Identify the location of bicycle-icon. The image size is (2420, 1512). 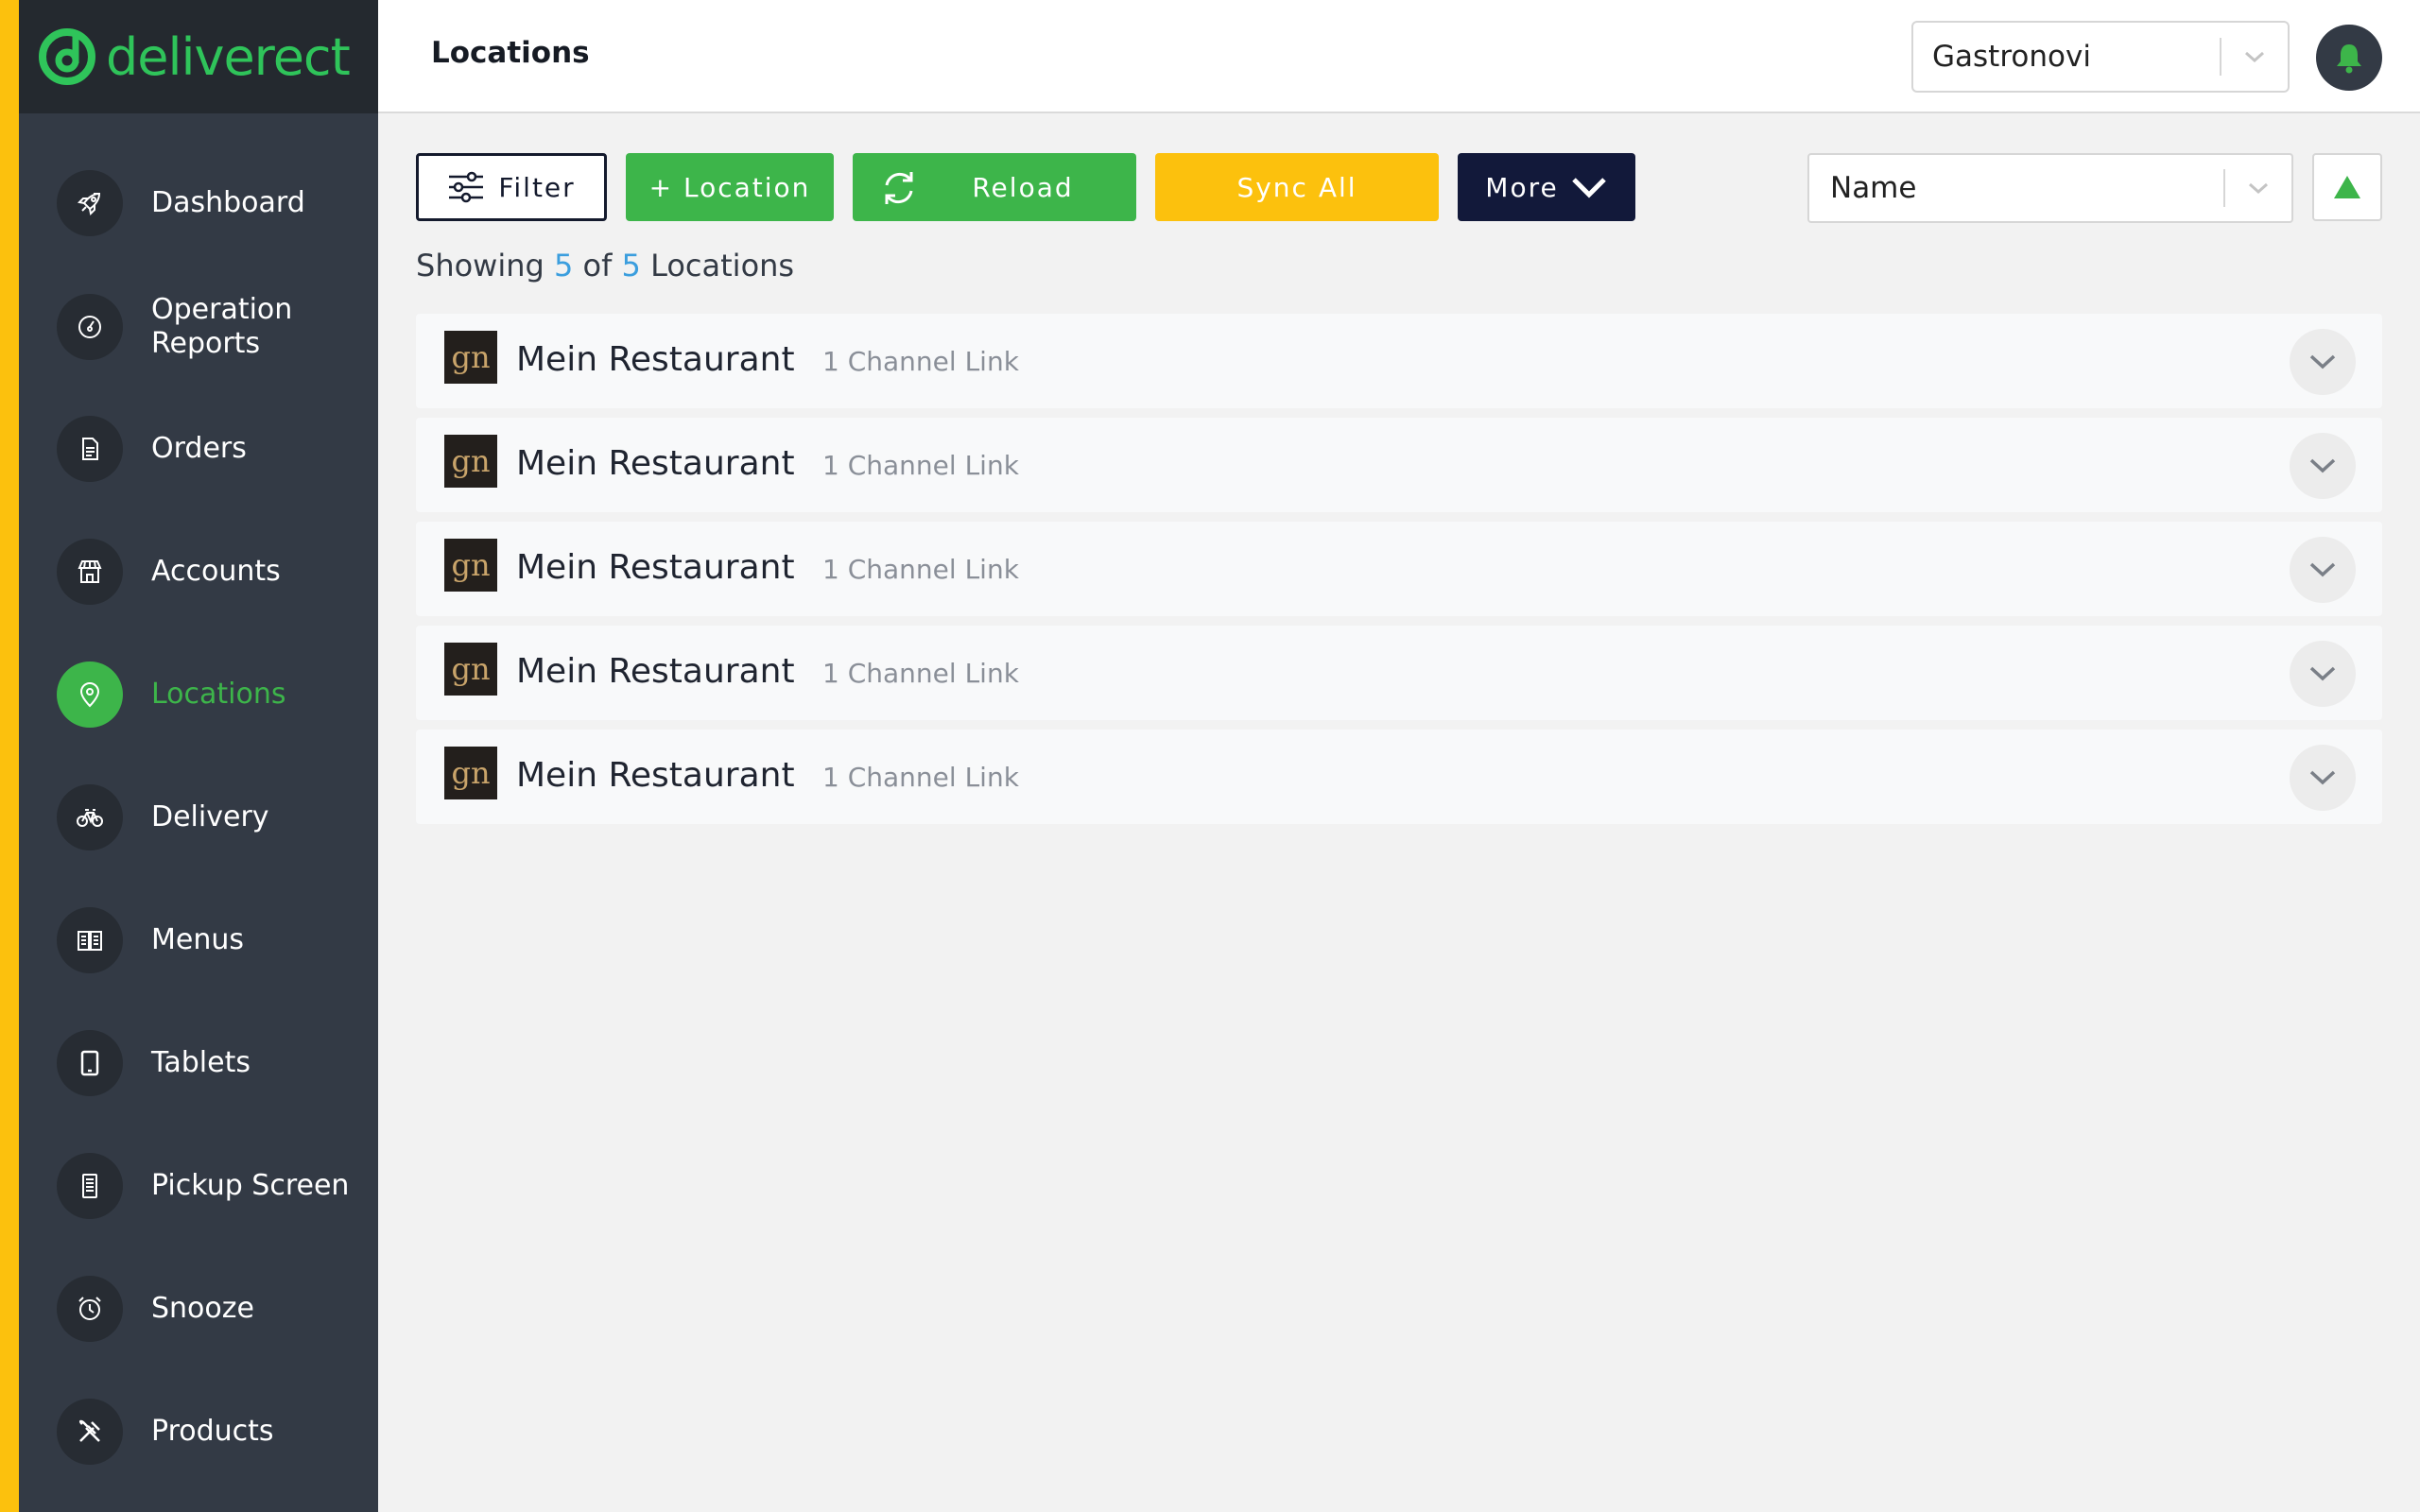
(90, 817).